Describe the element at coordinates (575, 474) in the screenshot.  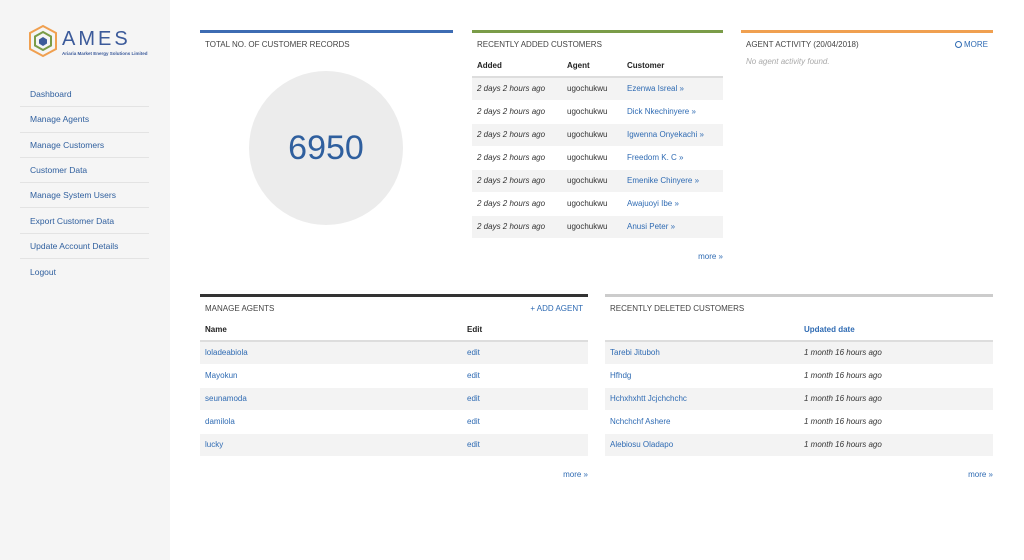
I see `manage-agents-more-link: more »` at that location.